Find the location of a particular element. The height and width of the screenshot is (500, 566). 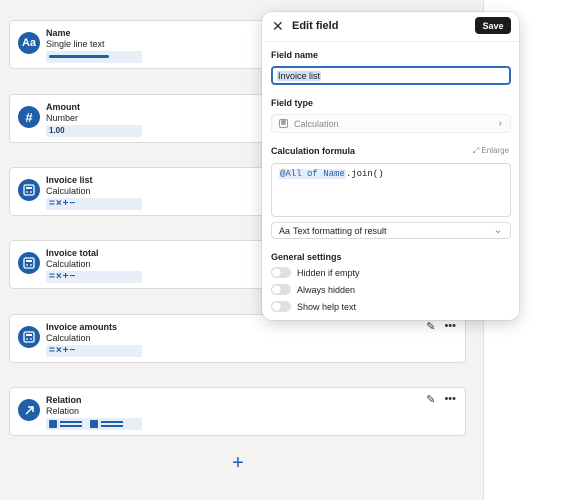

number-type-icon: # is located at coordinates (29, 117).